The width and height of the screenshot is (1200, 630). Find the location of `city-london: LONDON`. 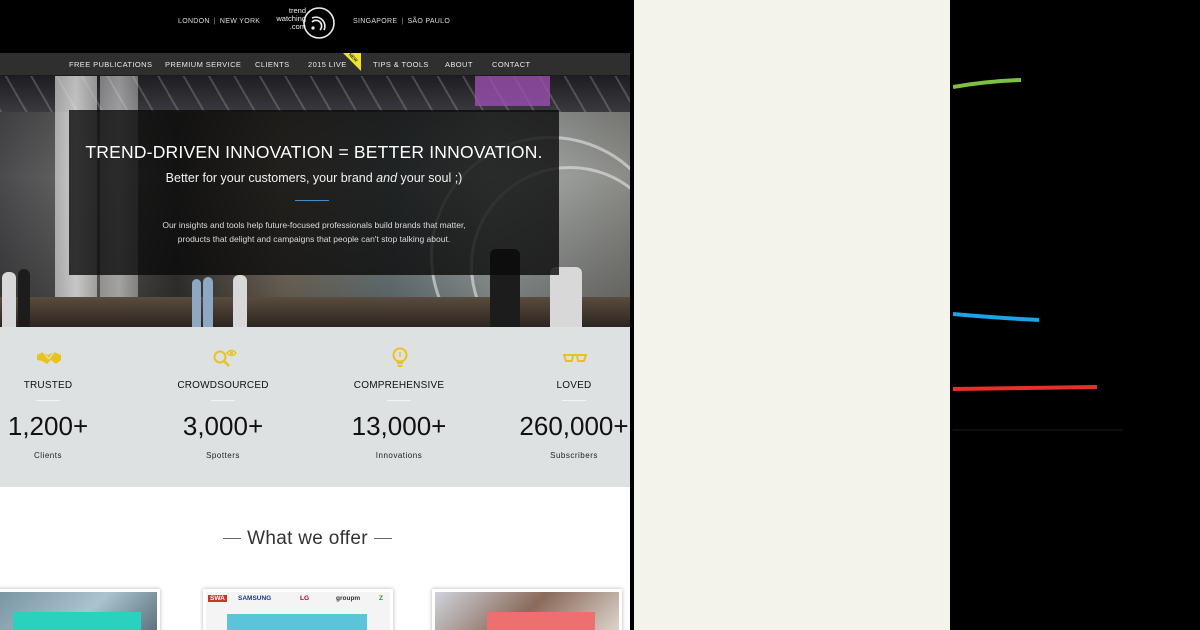

city-london: LONDON is located at coordinates (194, 21).